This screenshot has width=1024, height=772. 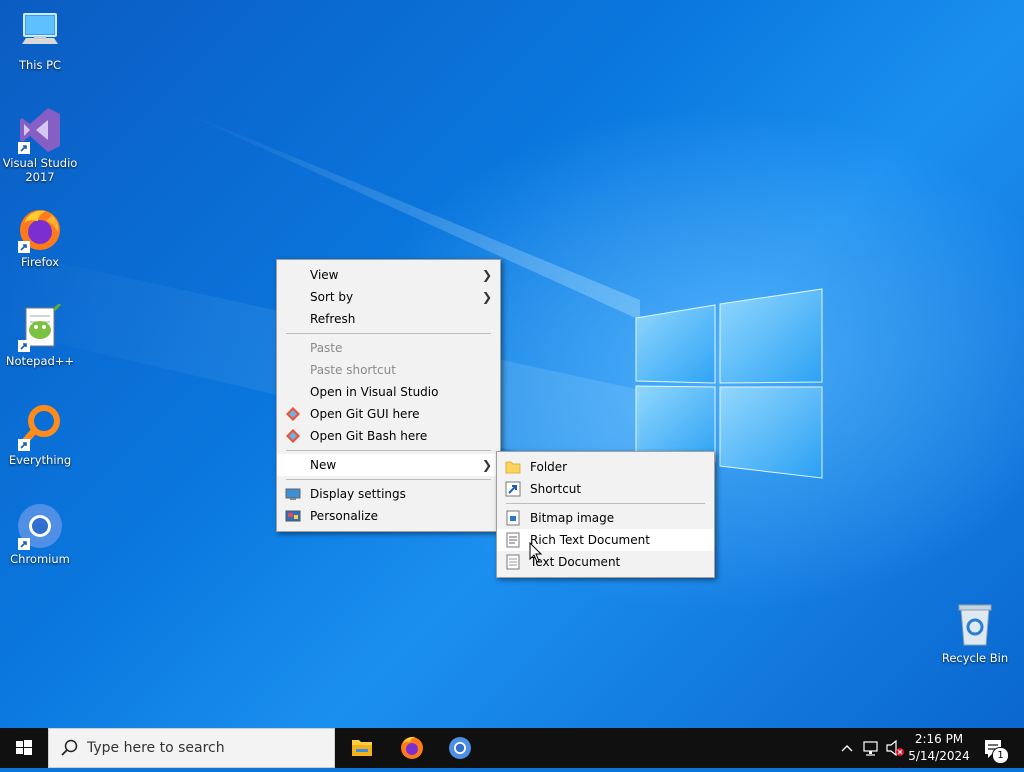 I want to click on menu-item-label: Refresh, so click(x=333, y=319).